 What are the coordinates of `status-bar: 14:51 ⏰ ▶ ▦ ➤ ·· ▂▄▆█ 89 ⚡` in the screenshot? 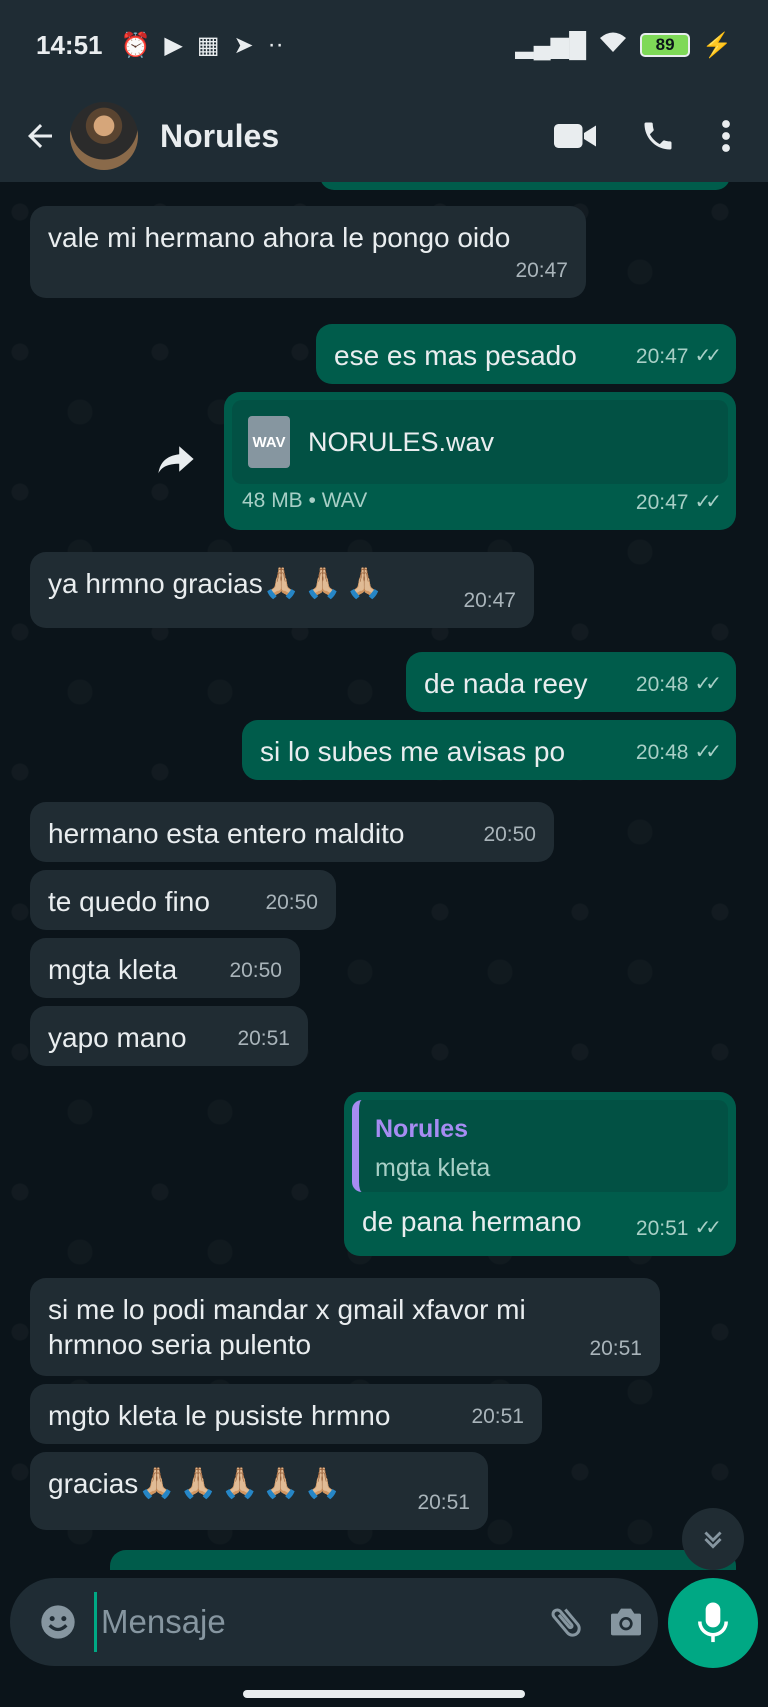 It's located at (384, 45).